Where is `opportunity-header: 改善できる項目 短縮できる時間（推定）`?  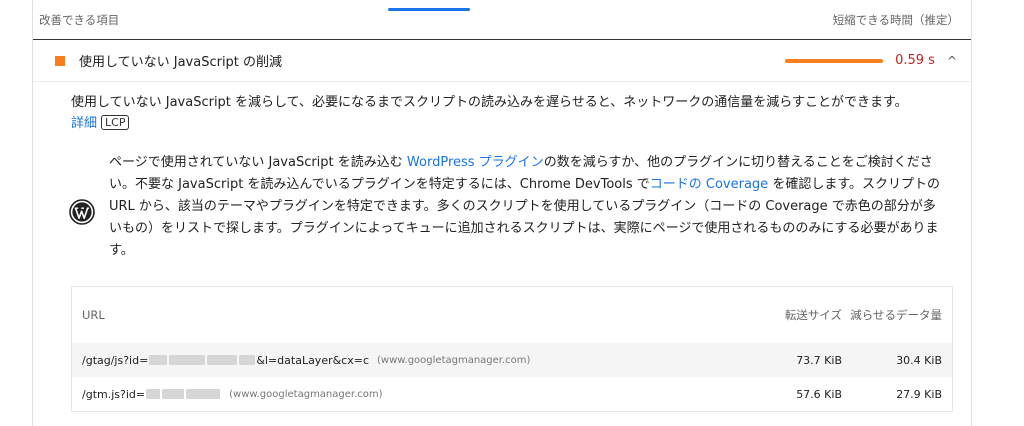
opportunity-header: 改善できる項目 短縮できる時間（推定） is located at coordinates (502, 20).